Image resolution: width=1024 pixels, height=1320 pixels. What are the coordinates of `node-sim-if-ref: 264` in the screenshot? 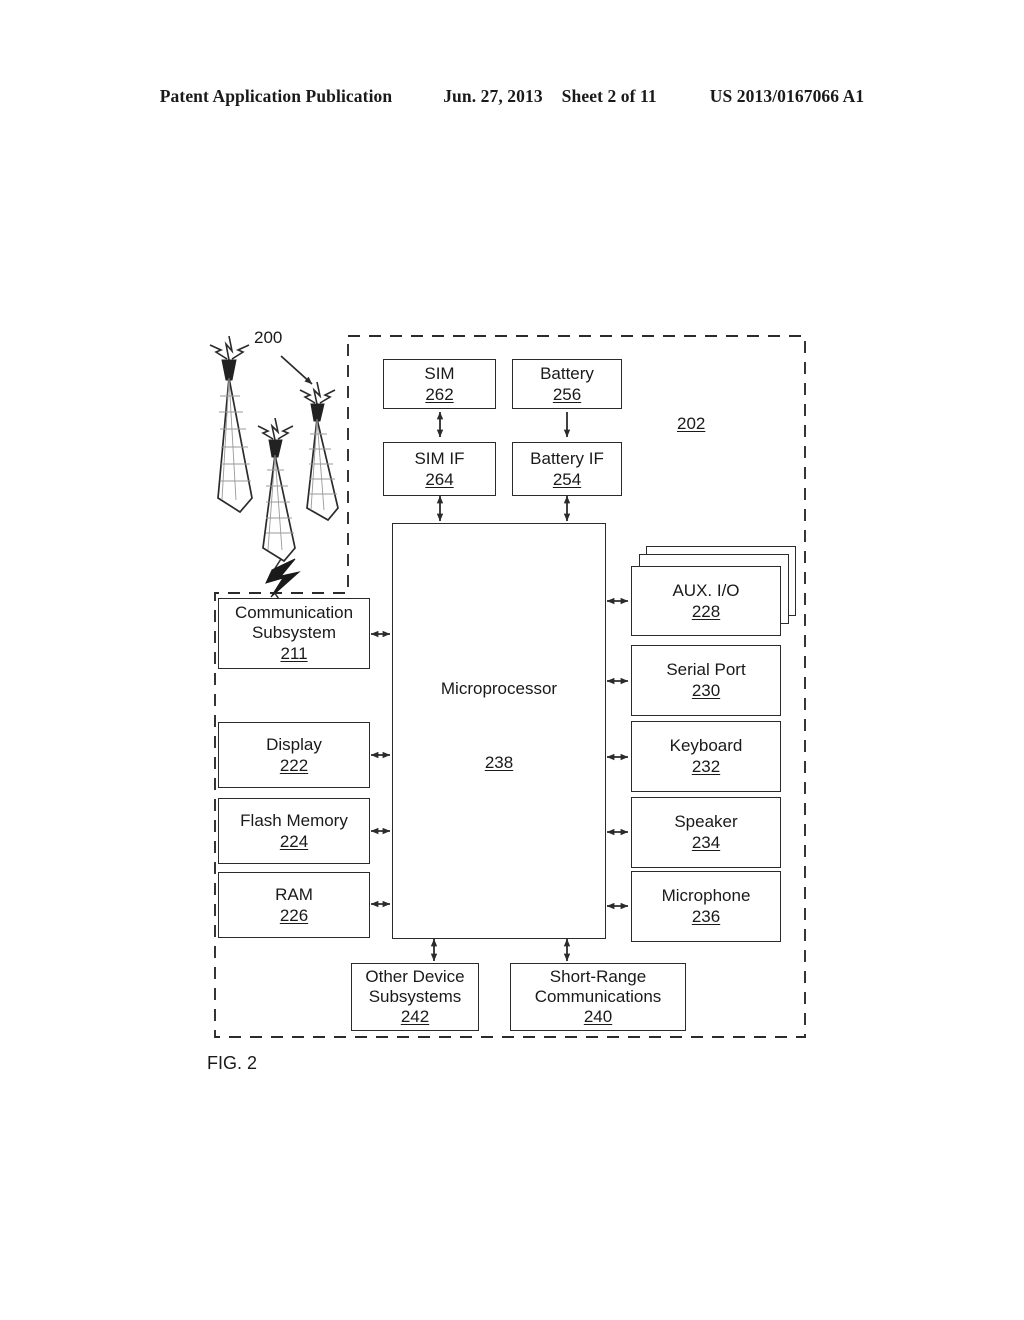 It's located at (439, 479).